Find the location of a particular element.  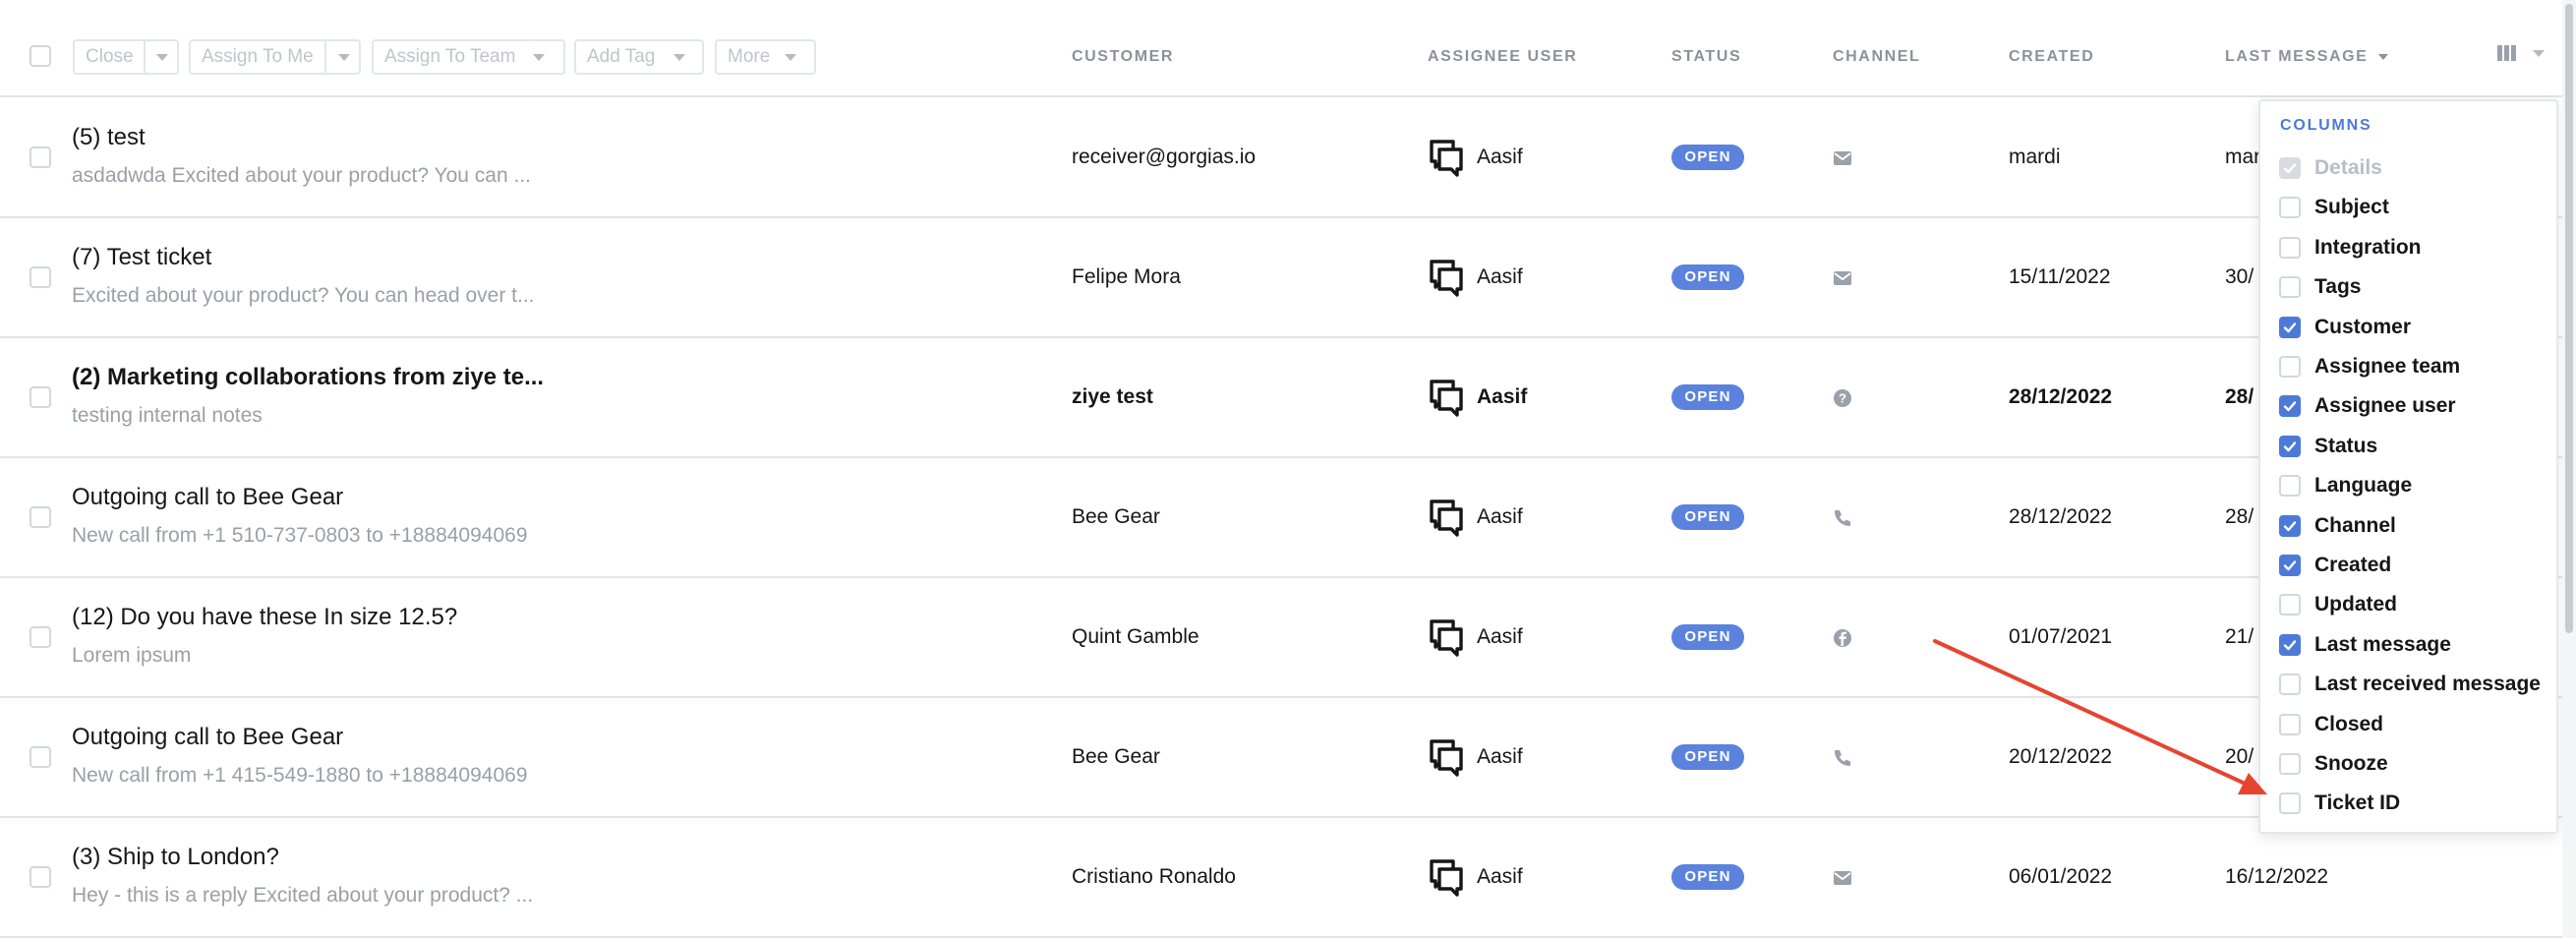

more-button: More is located at coordinates (765, 57).